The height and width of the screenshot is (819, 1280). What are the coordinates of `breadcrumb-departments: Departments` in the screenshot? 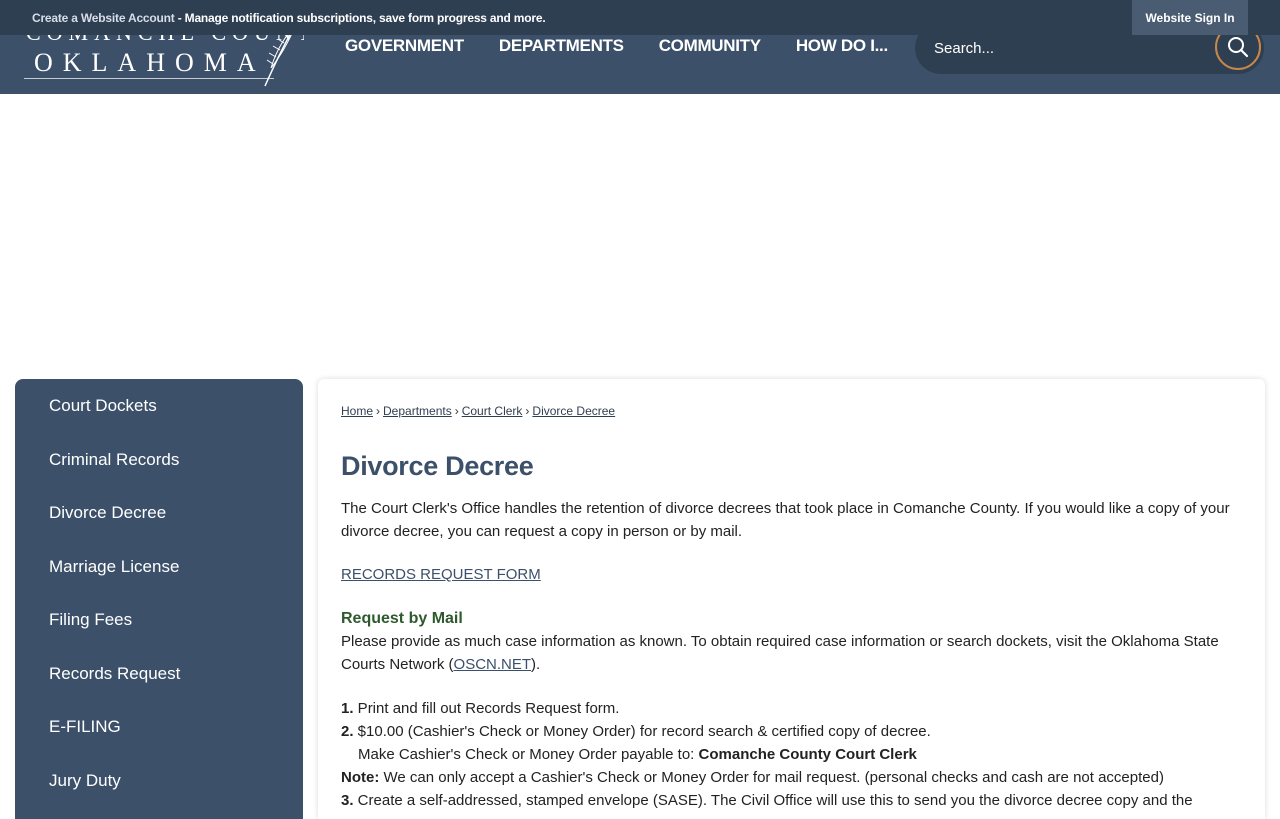 It's located at (417, 411).